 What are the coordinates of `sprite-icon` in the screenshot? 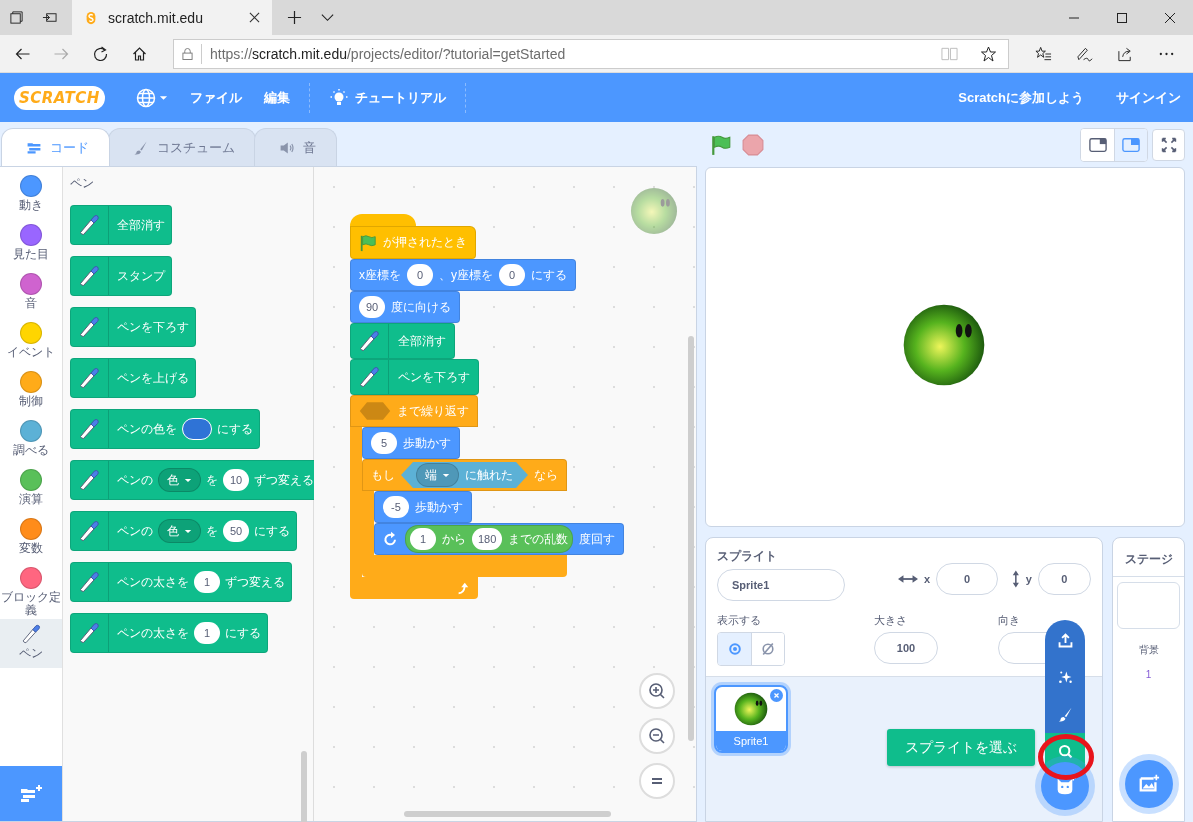 It's located at (654, 211).